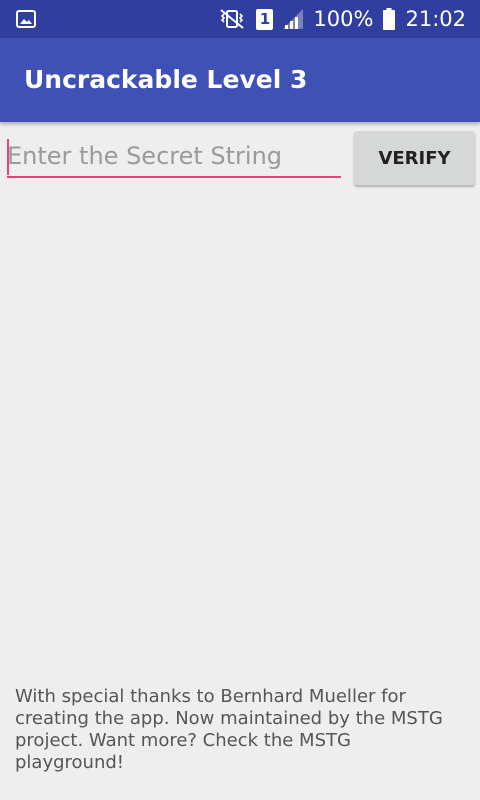 This screenshot has height=800, width=480. Describe the element at coordinates (265, 19) in the screenshot. I see `sim-icon: 1` at that location.